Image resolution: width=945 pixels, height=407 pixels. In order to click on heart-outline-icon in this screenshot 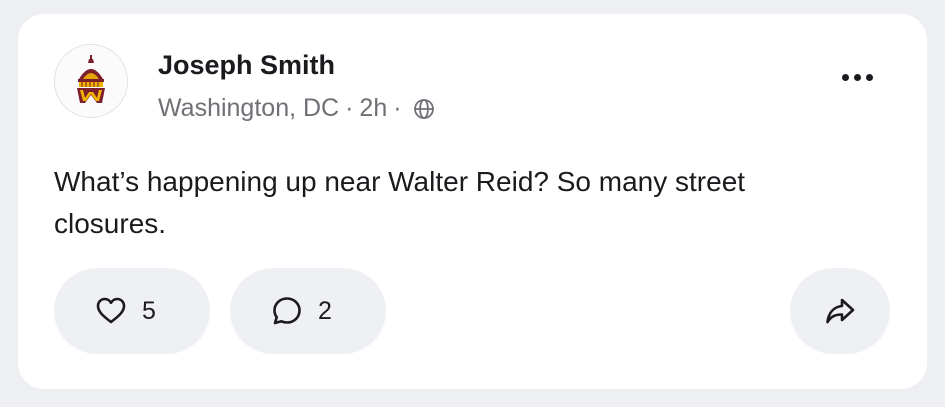, I will do `click(111, 311)`.